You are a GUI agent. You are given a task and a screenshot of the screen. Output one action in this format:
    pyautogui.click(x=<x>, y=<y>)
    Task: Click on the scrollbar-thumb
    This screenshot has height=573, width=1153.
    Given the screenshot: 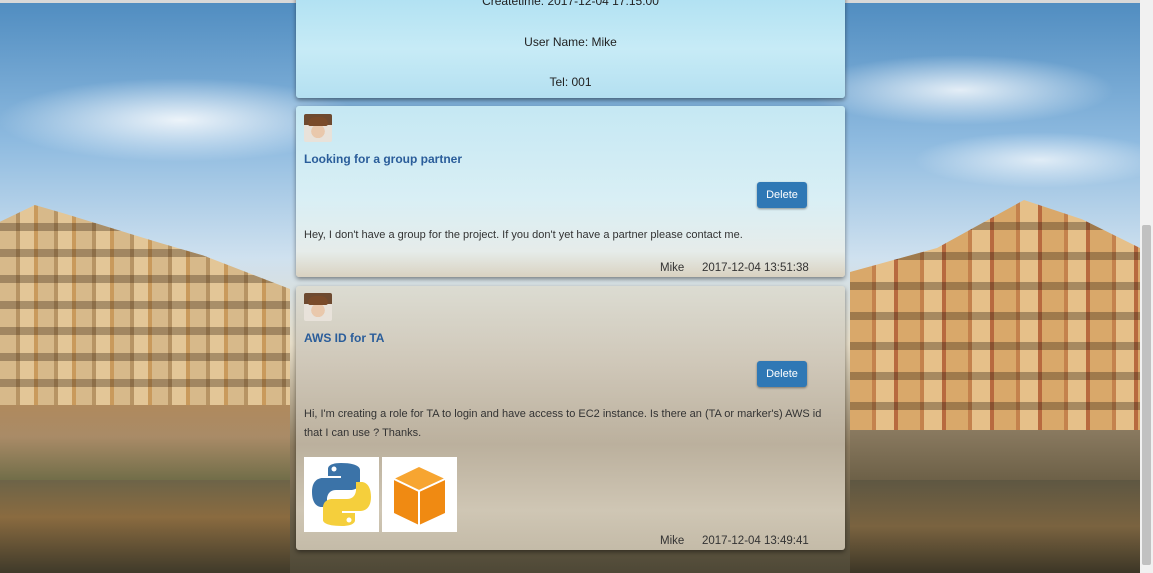 What is the action you would take?
    pyautogui.click(x=1146, y=395)
    